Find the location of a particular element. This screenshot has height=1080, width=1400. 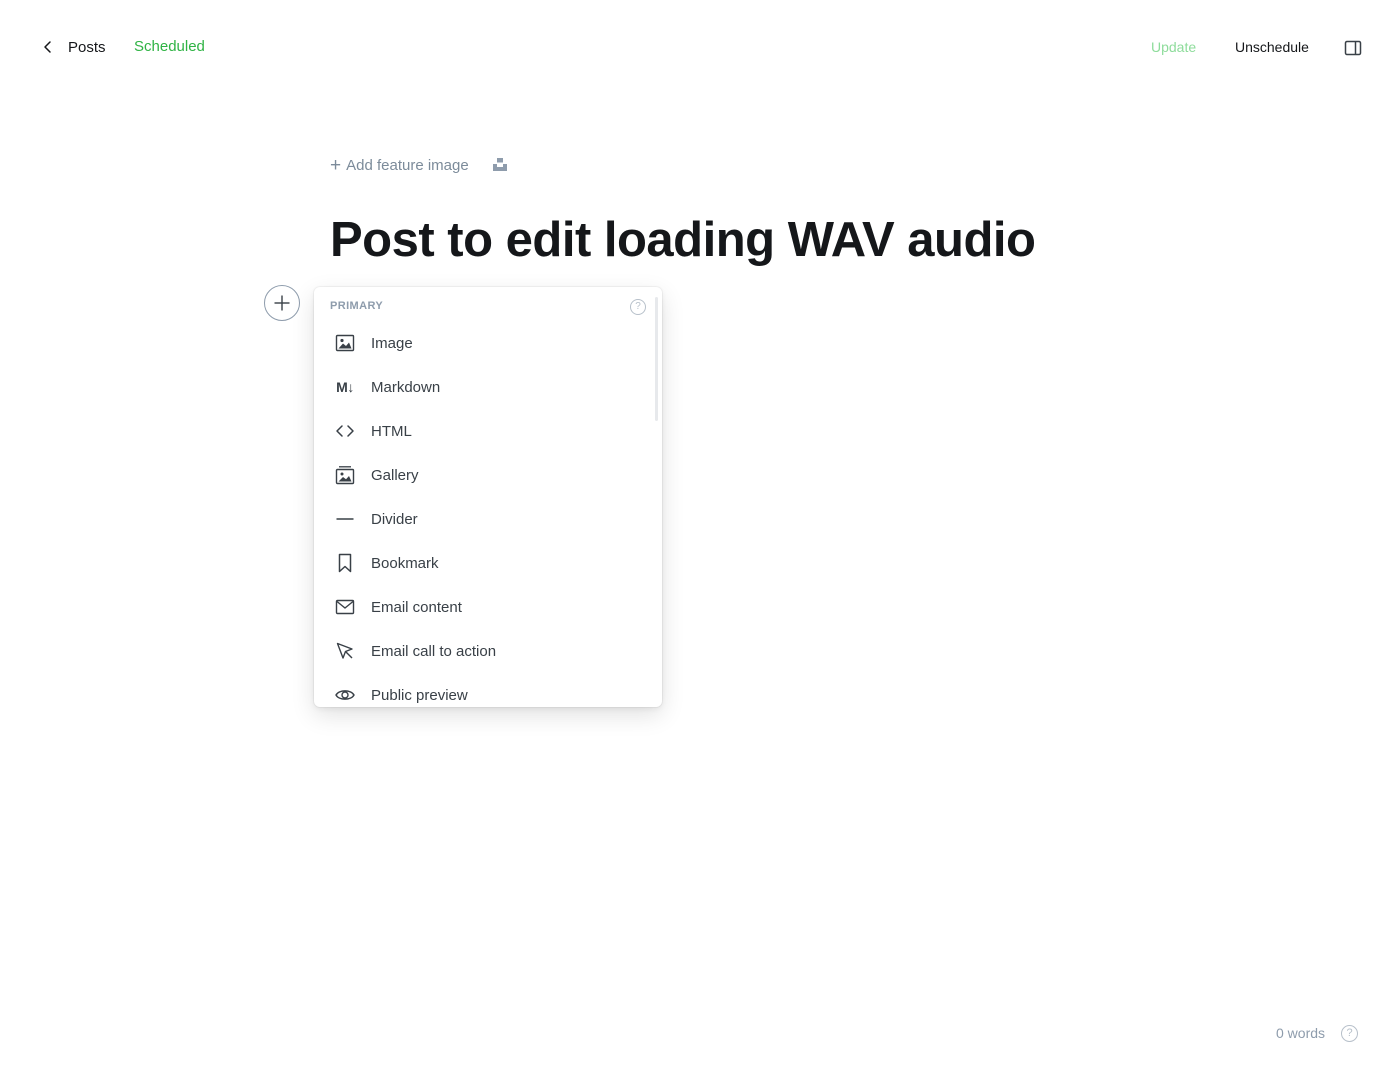

bookmark-icon is located at coordinates (345, 563).